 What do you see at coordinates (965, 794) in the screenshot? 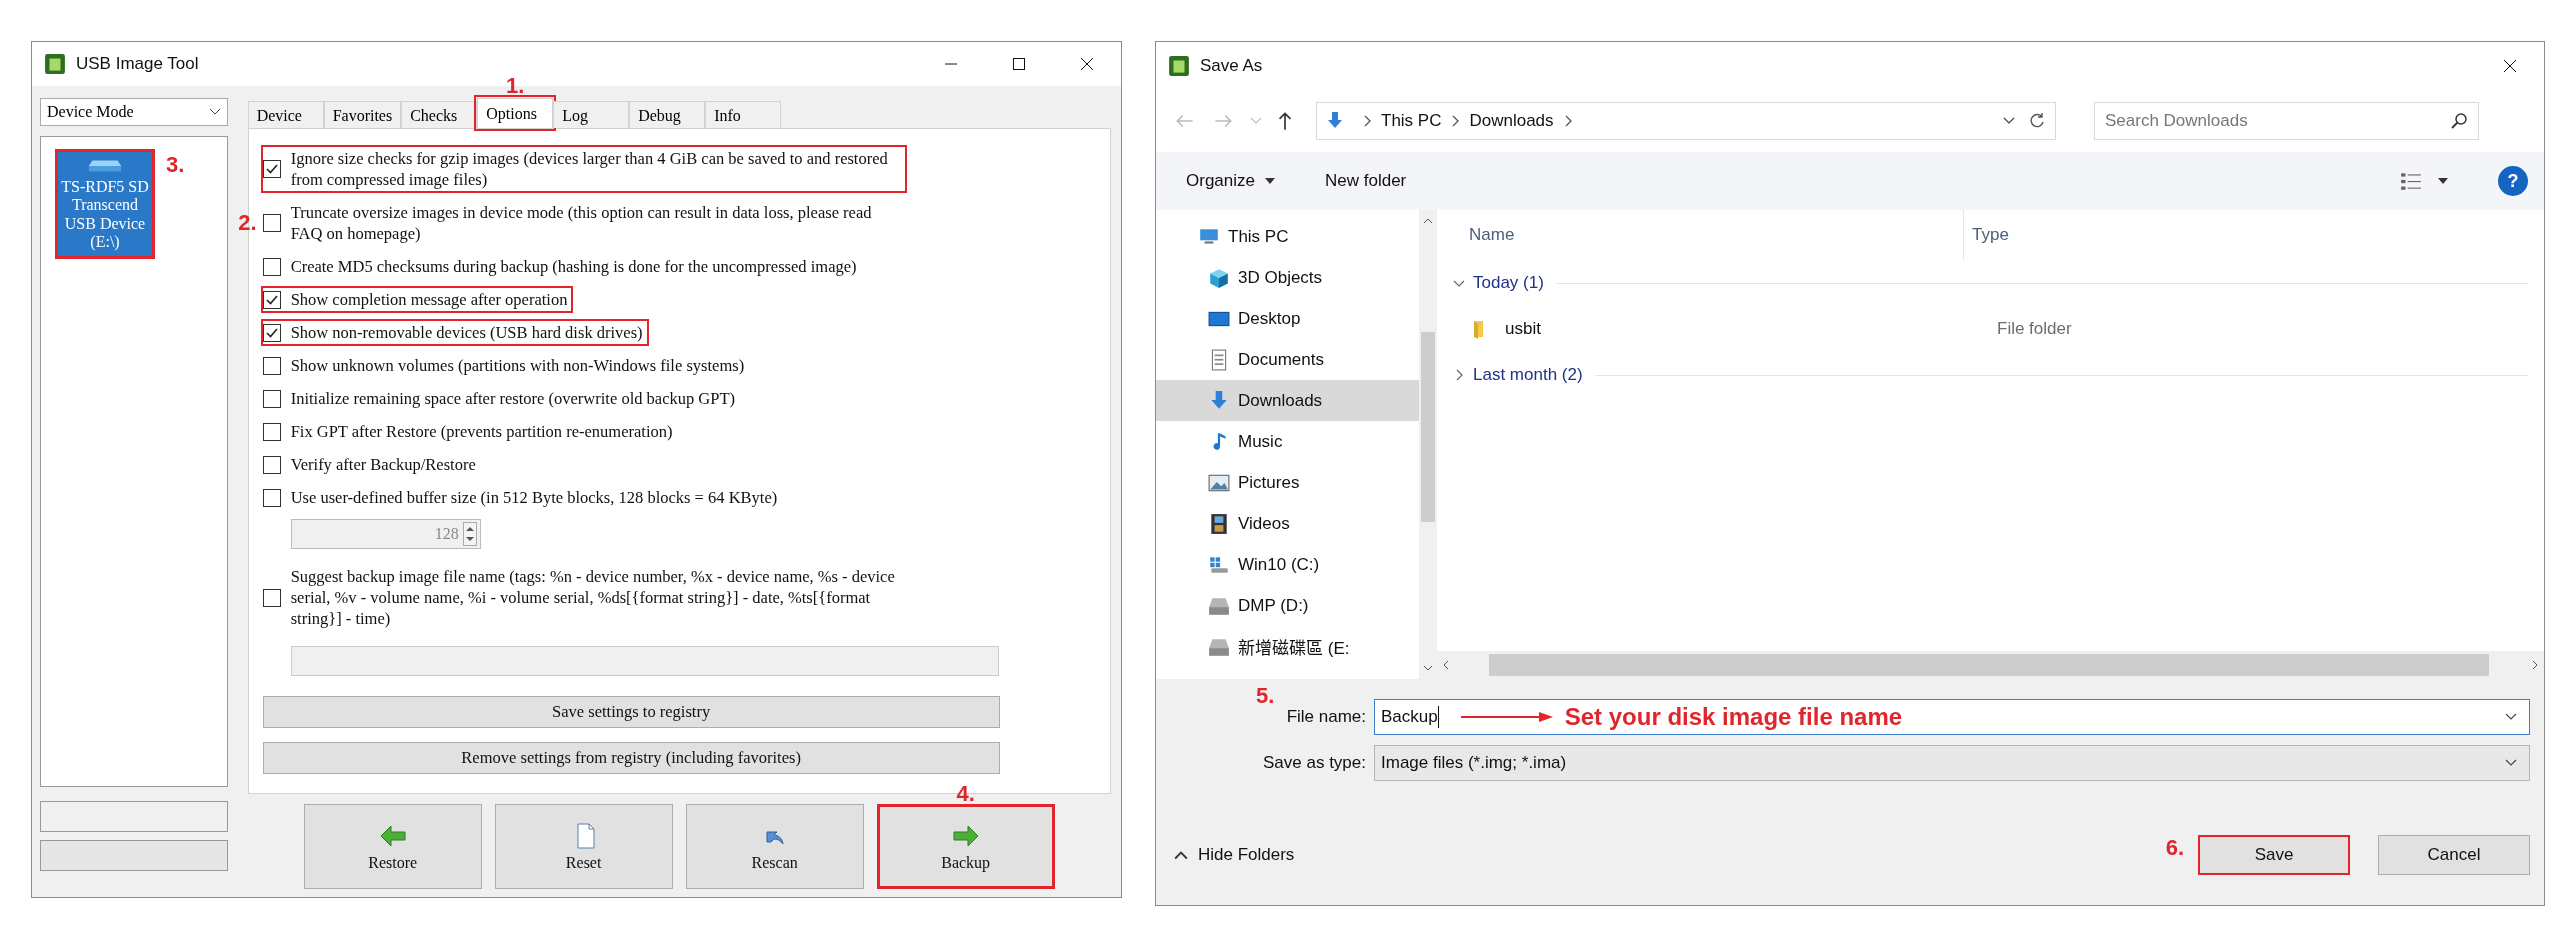
I see `step-number: 4.` at bounding box center [965, 794].